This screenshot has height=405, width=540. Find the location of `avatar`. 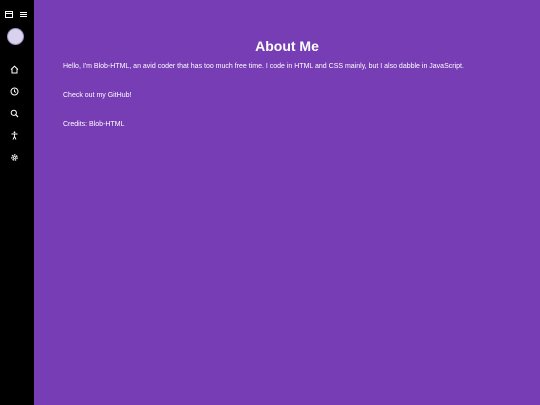

avatar is located at coordinates (15, 36).